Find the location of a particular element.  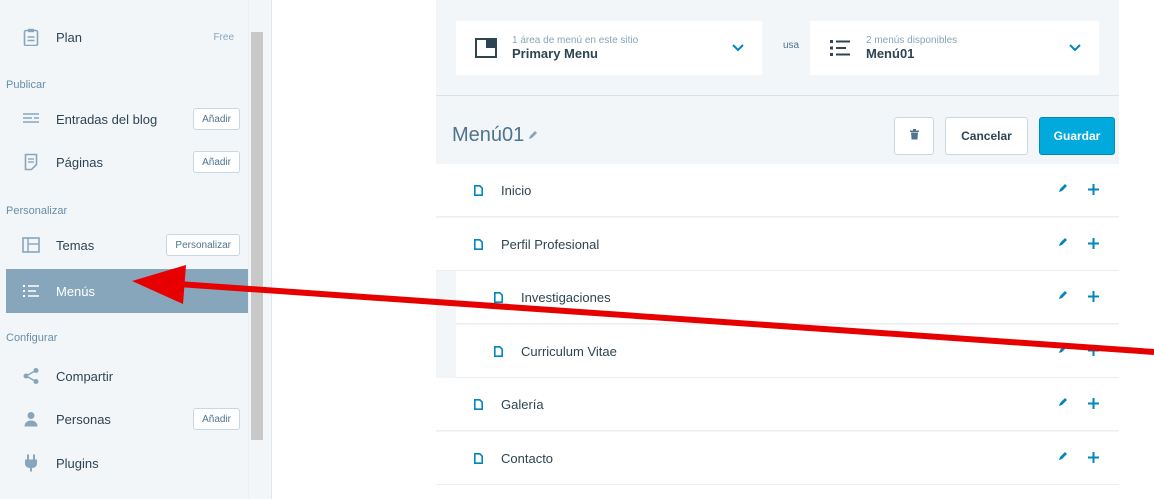

themes-icon is located at coordinates (31, 245).